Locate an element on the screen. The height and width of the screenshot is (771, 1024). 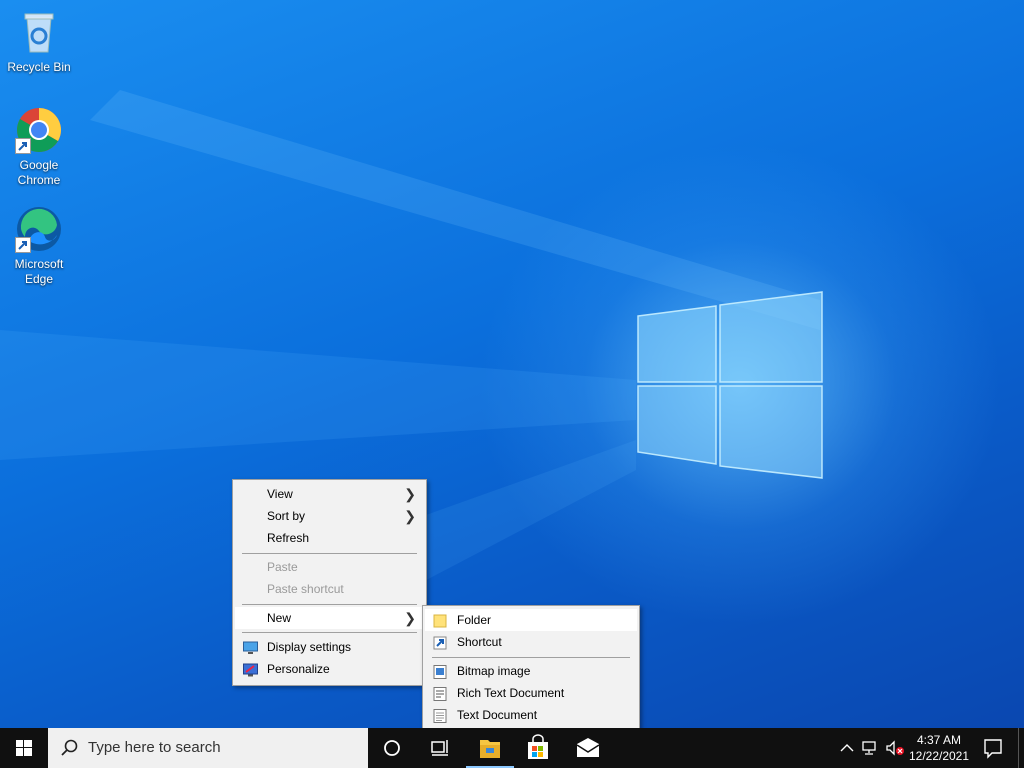
menu-item-new: New ❯ is located at coordinates (329, 618).